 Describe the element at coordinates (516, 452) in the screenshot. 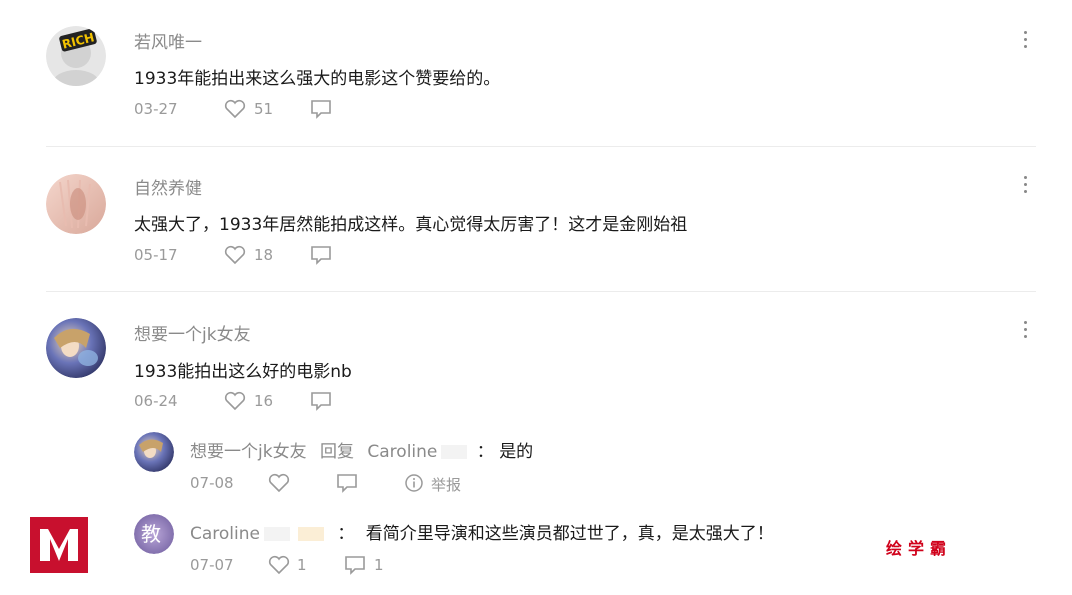

I see `reply-content: 是的` at that location.